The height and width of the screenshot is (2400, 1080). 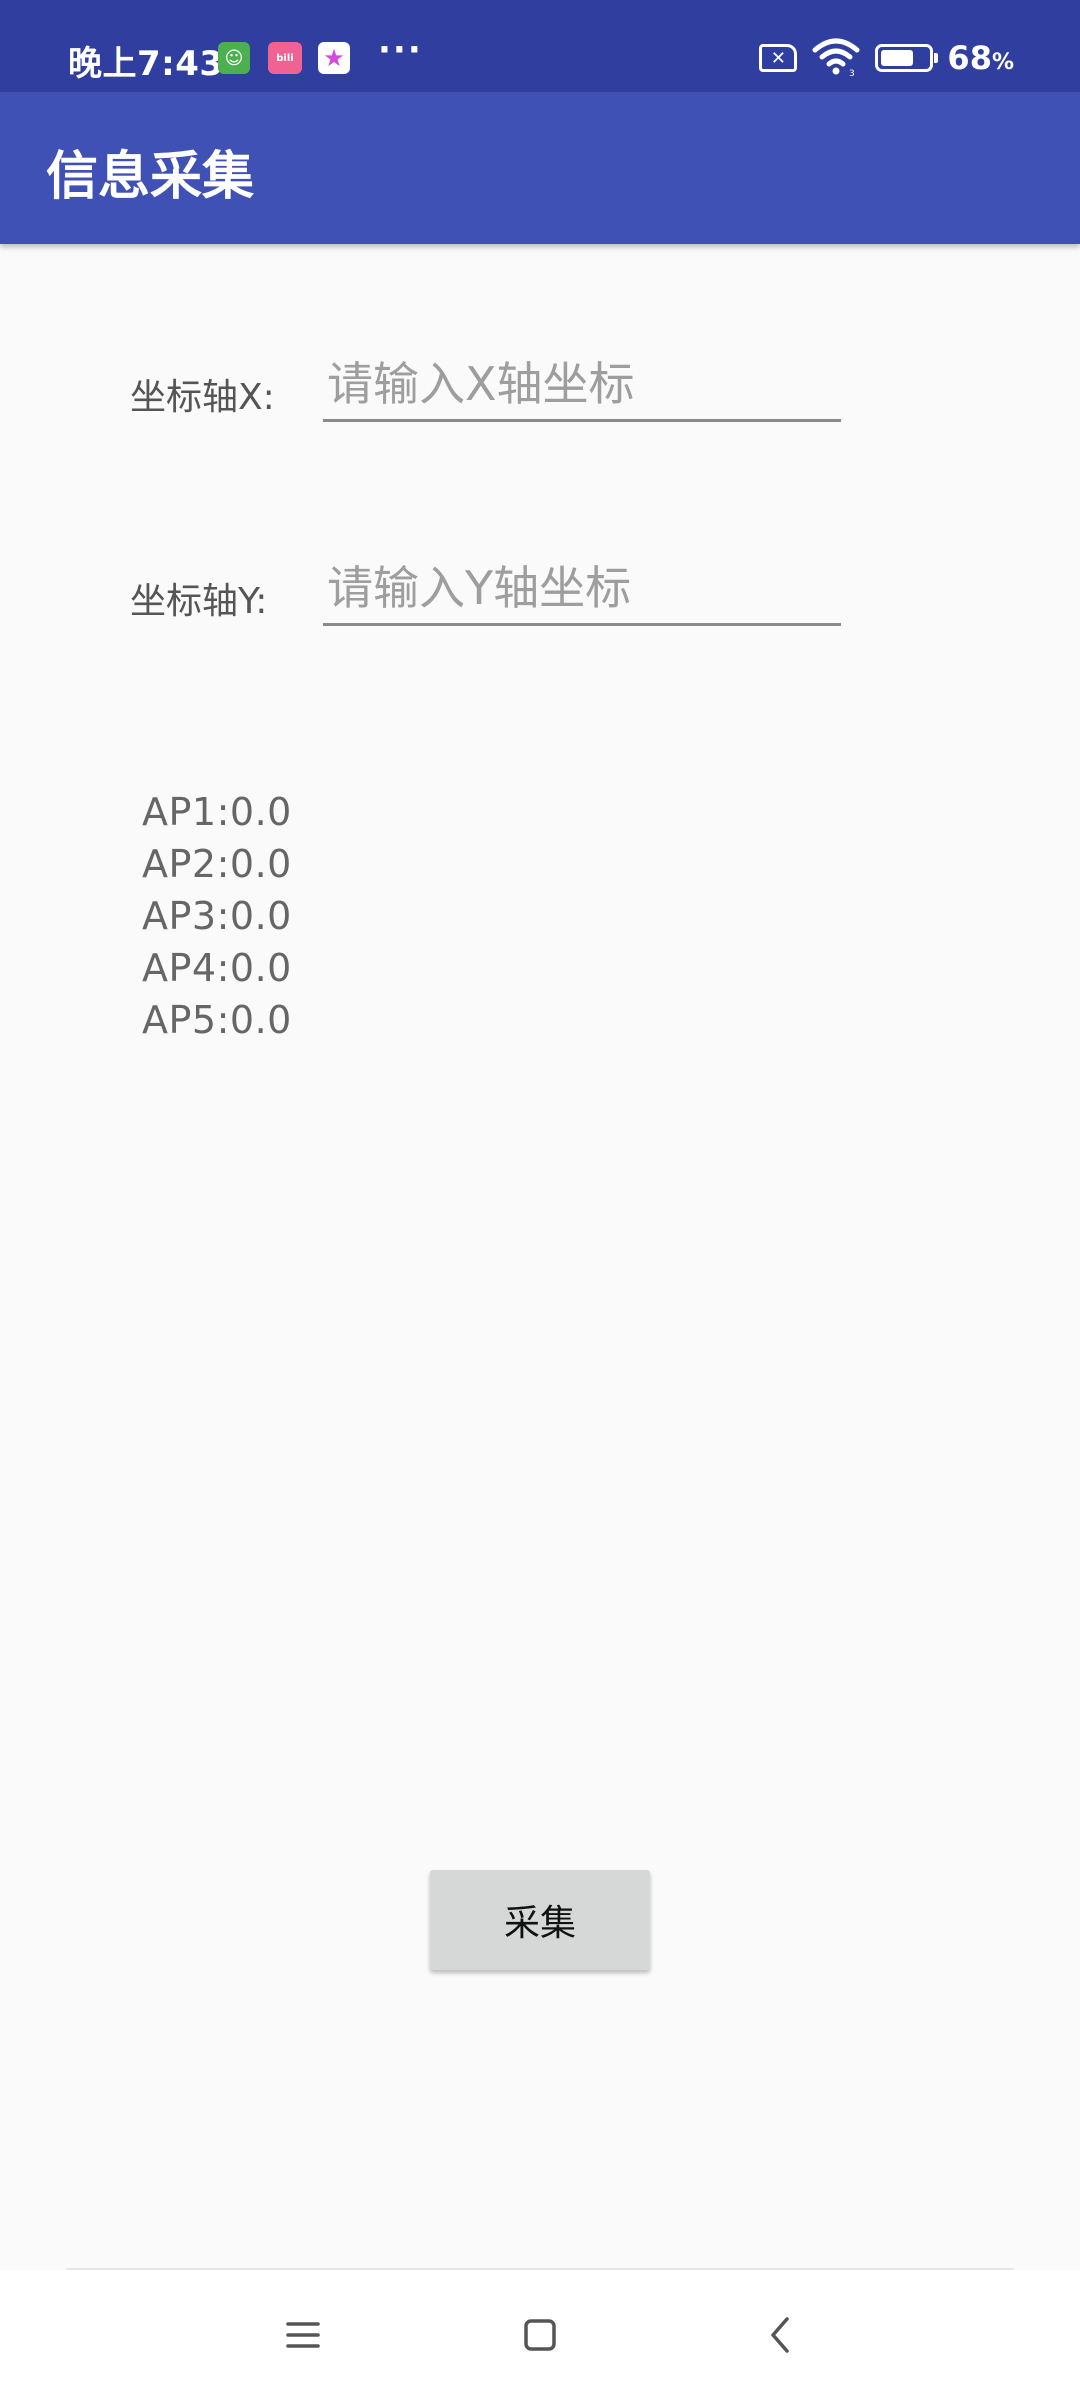 What do you see at coordinates (217, 1020) in the screenshot?
I see `ap5-reading: AP5:0.0` at bounding box center [217, 1020].